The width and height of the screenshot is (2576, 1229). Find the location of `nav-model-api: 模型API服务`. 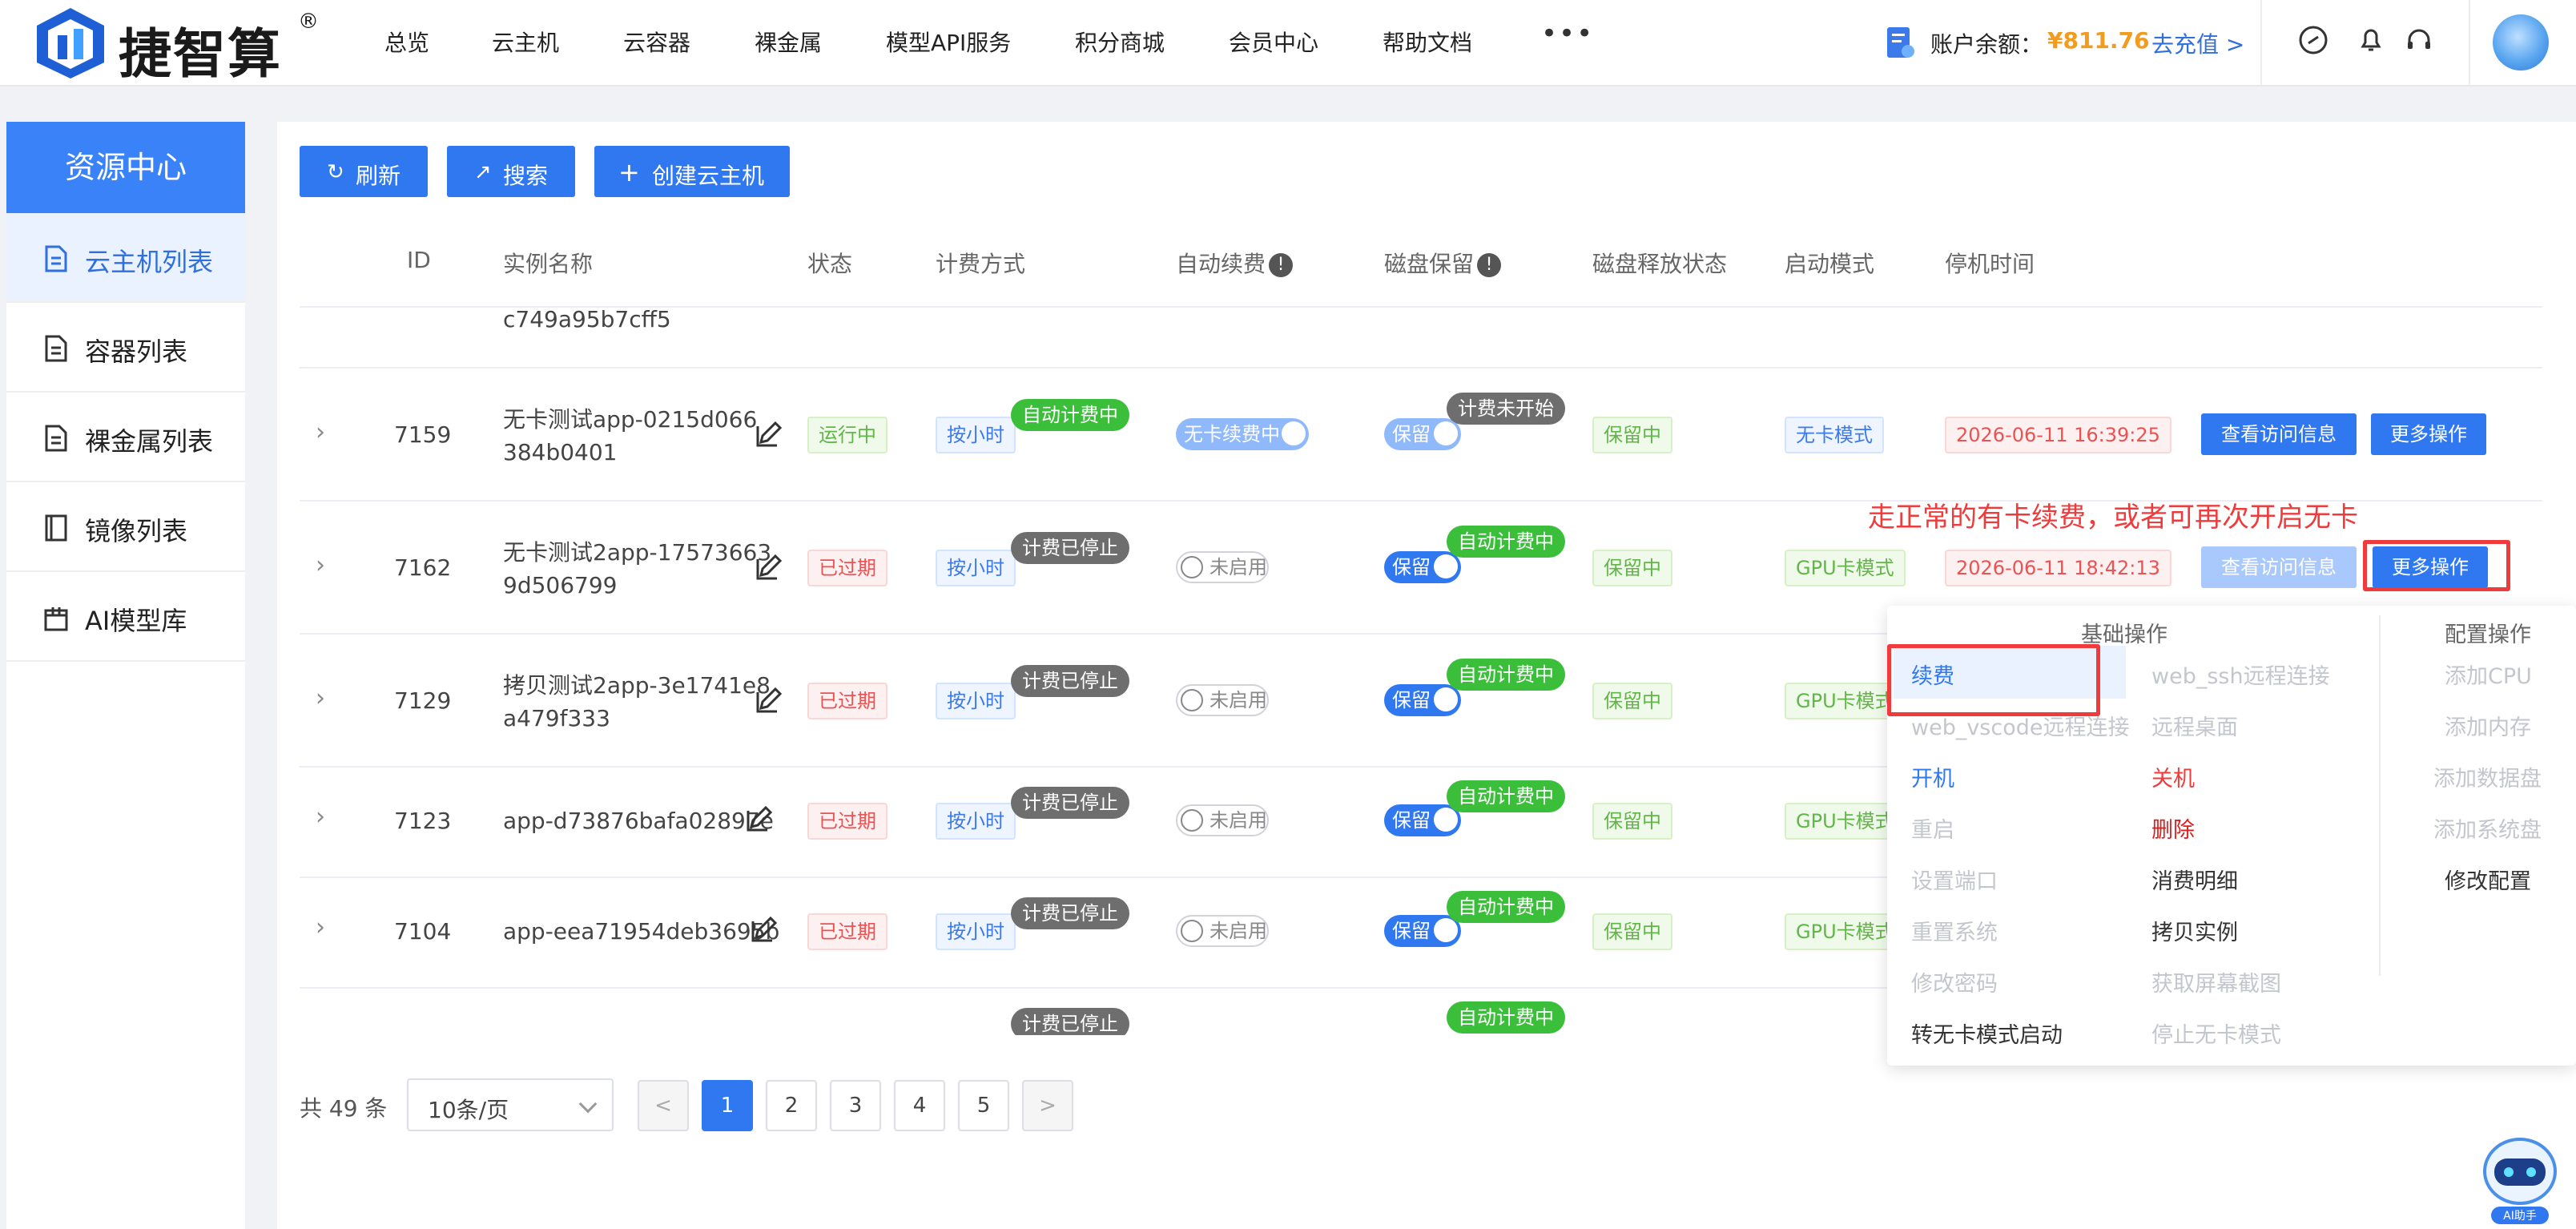

nav-model-api: 模型API服务 is located at coordinates (948, 42).